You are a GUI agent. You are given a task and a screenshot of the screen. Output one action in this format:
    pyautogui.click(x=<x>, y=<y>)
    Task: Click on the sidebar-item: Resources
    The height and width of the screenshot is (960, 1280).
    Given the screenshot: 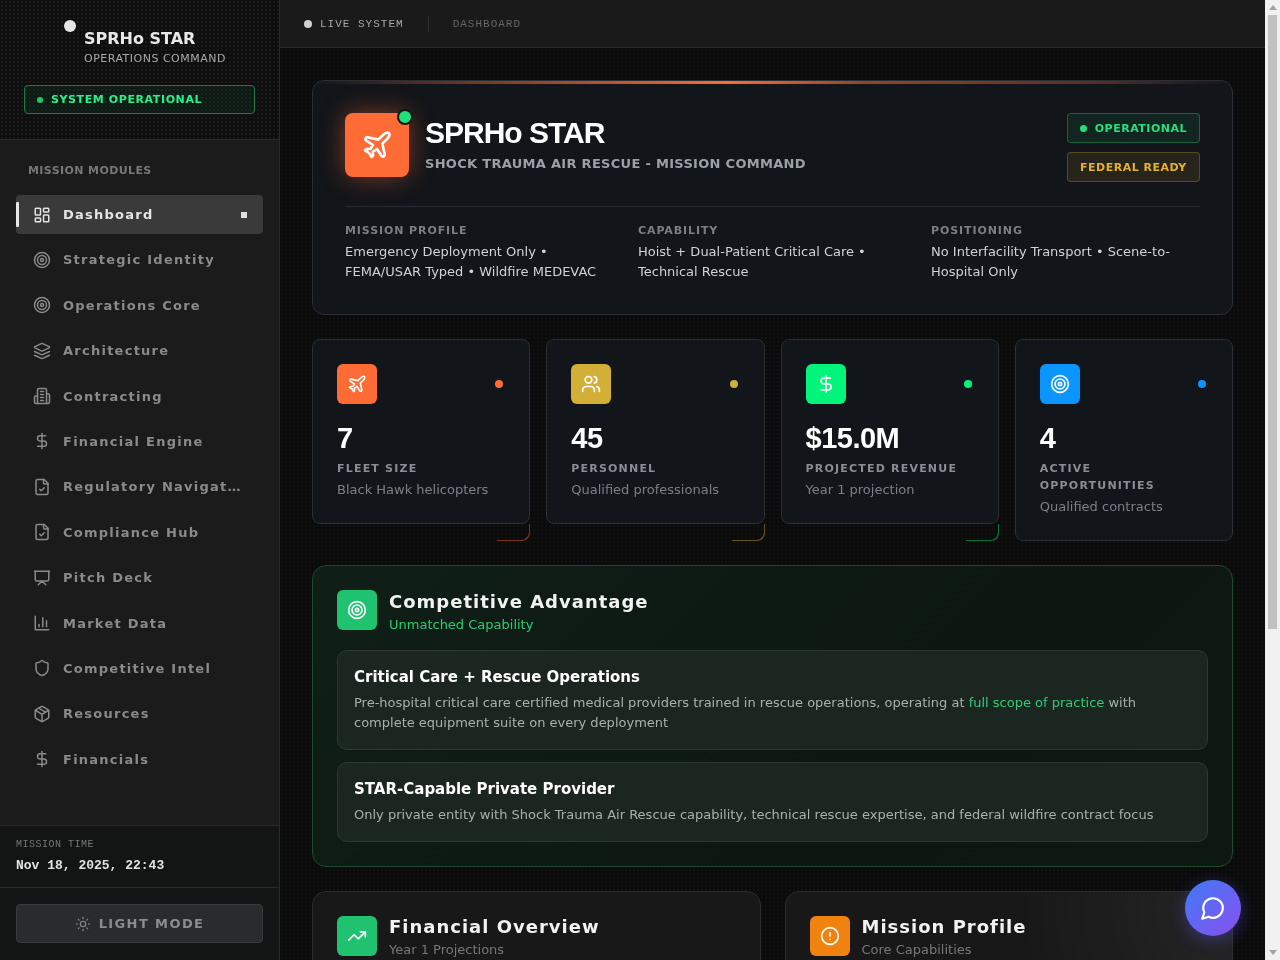 What is the action you would take?
    pyautogui.click(x=139, y=714)
    